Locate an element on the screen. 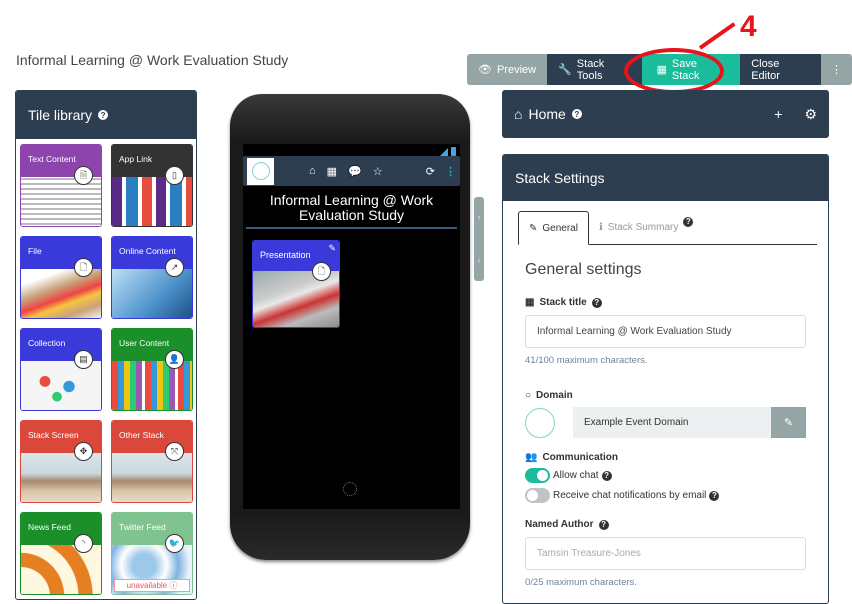 The height and width of the screenshot is (604, 852). named-author-hint: 0/25 maximum characters. is located at coordinates (581, 582).